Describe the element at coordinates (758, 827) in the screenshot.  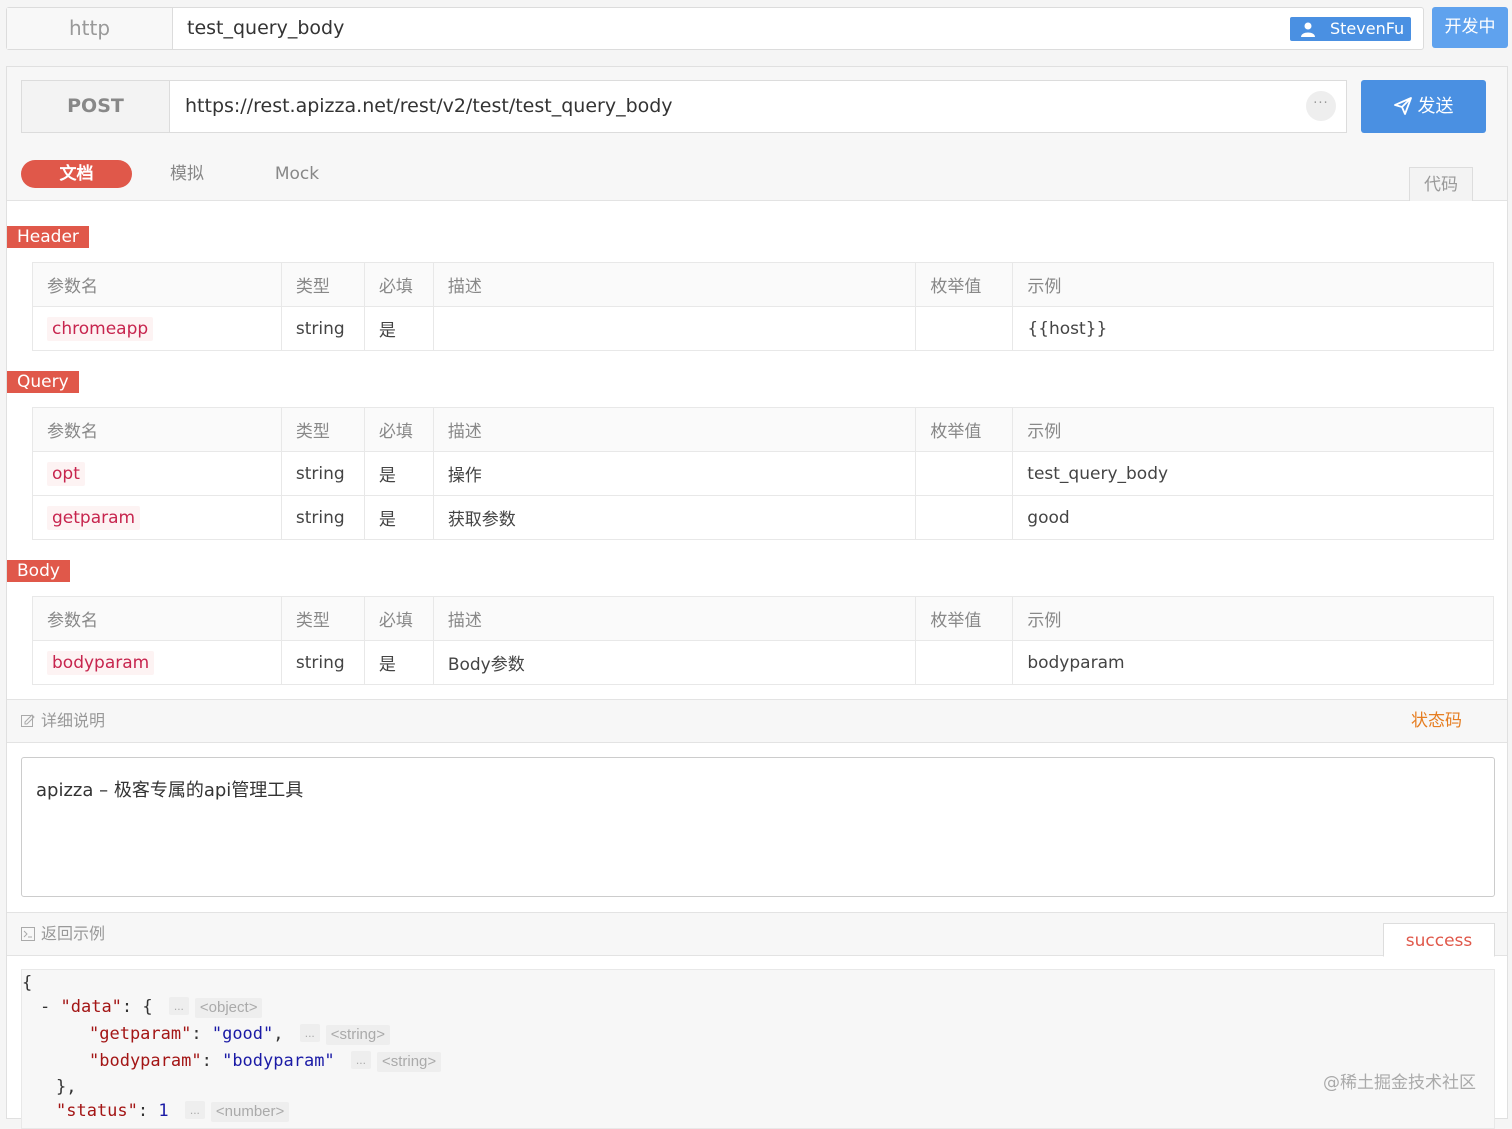
I see `description-box: apizza – 极客专属的api管理工具` at that location.